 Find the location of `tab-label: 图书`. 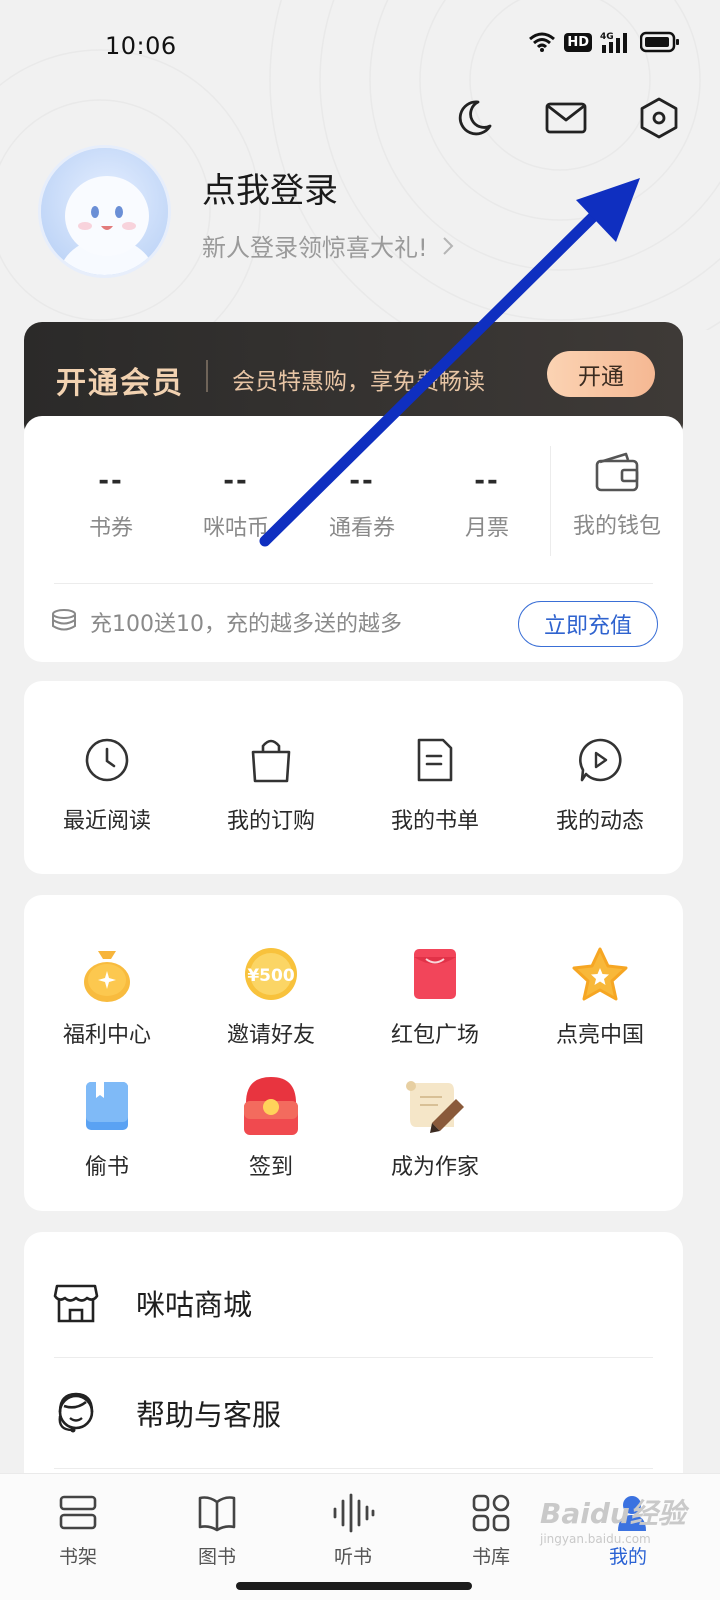

tab-label: 图书 is located at coordinates (216, 1557).